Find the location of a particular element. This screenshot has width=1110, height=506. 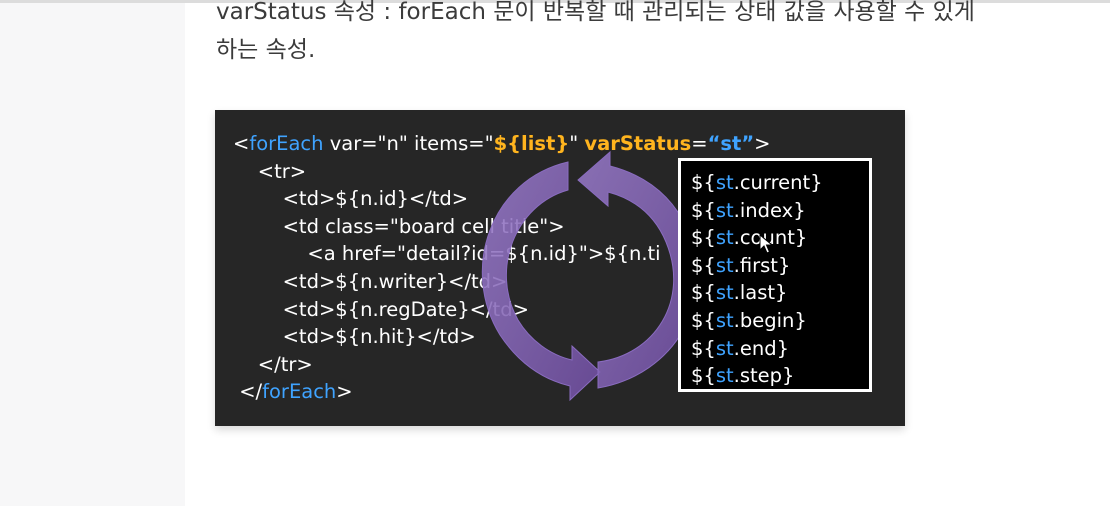

status-property-item: ${st.step} is located at coordinates (743, 376).